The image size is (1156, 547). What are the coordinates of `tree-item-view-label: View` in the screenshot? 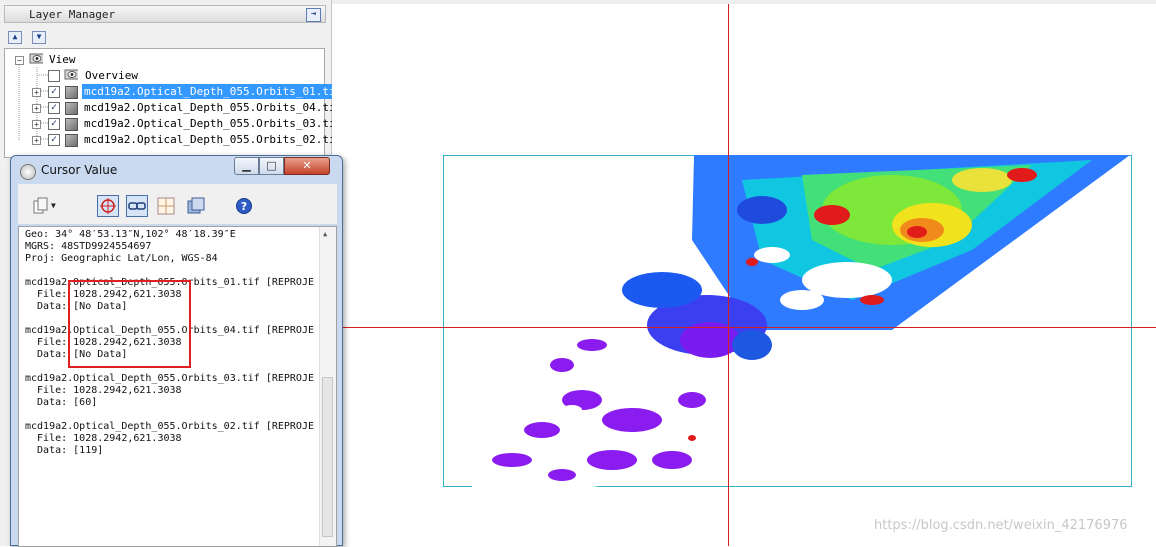 It's located at (62, 59).